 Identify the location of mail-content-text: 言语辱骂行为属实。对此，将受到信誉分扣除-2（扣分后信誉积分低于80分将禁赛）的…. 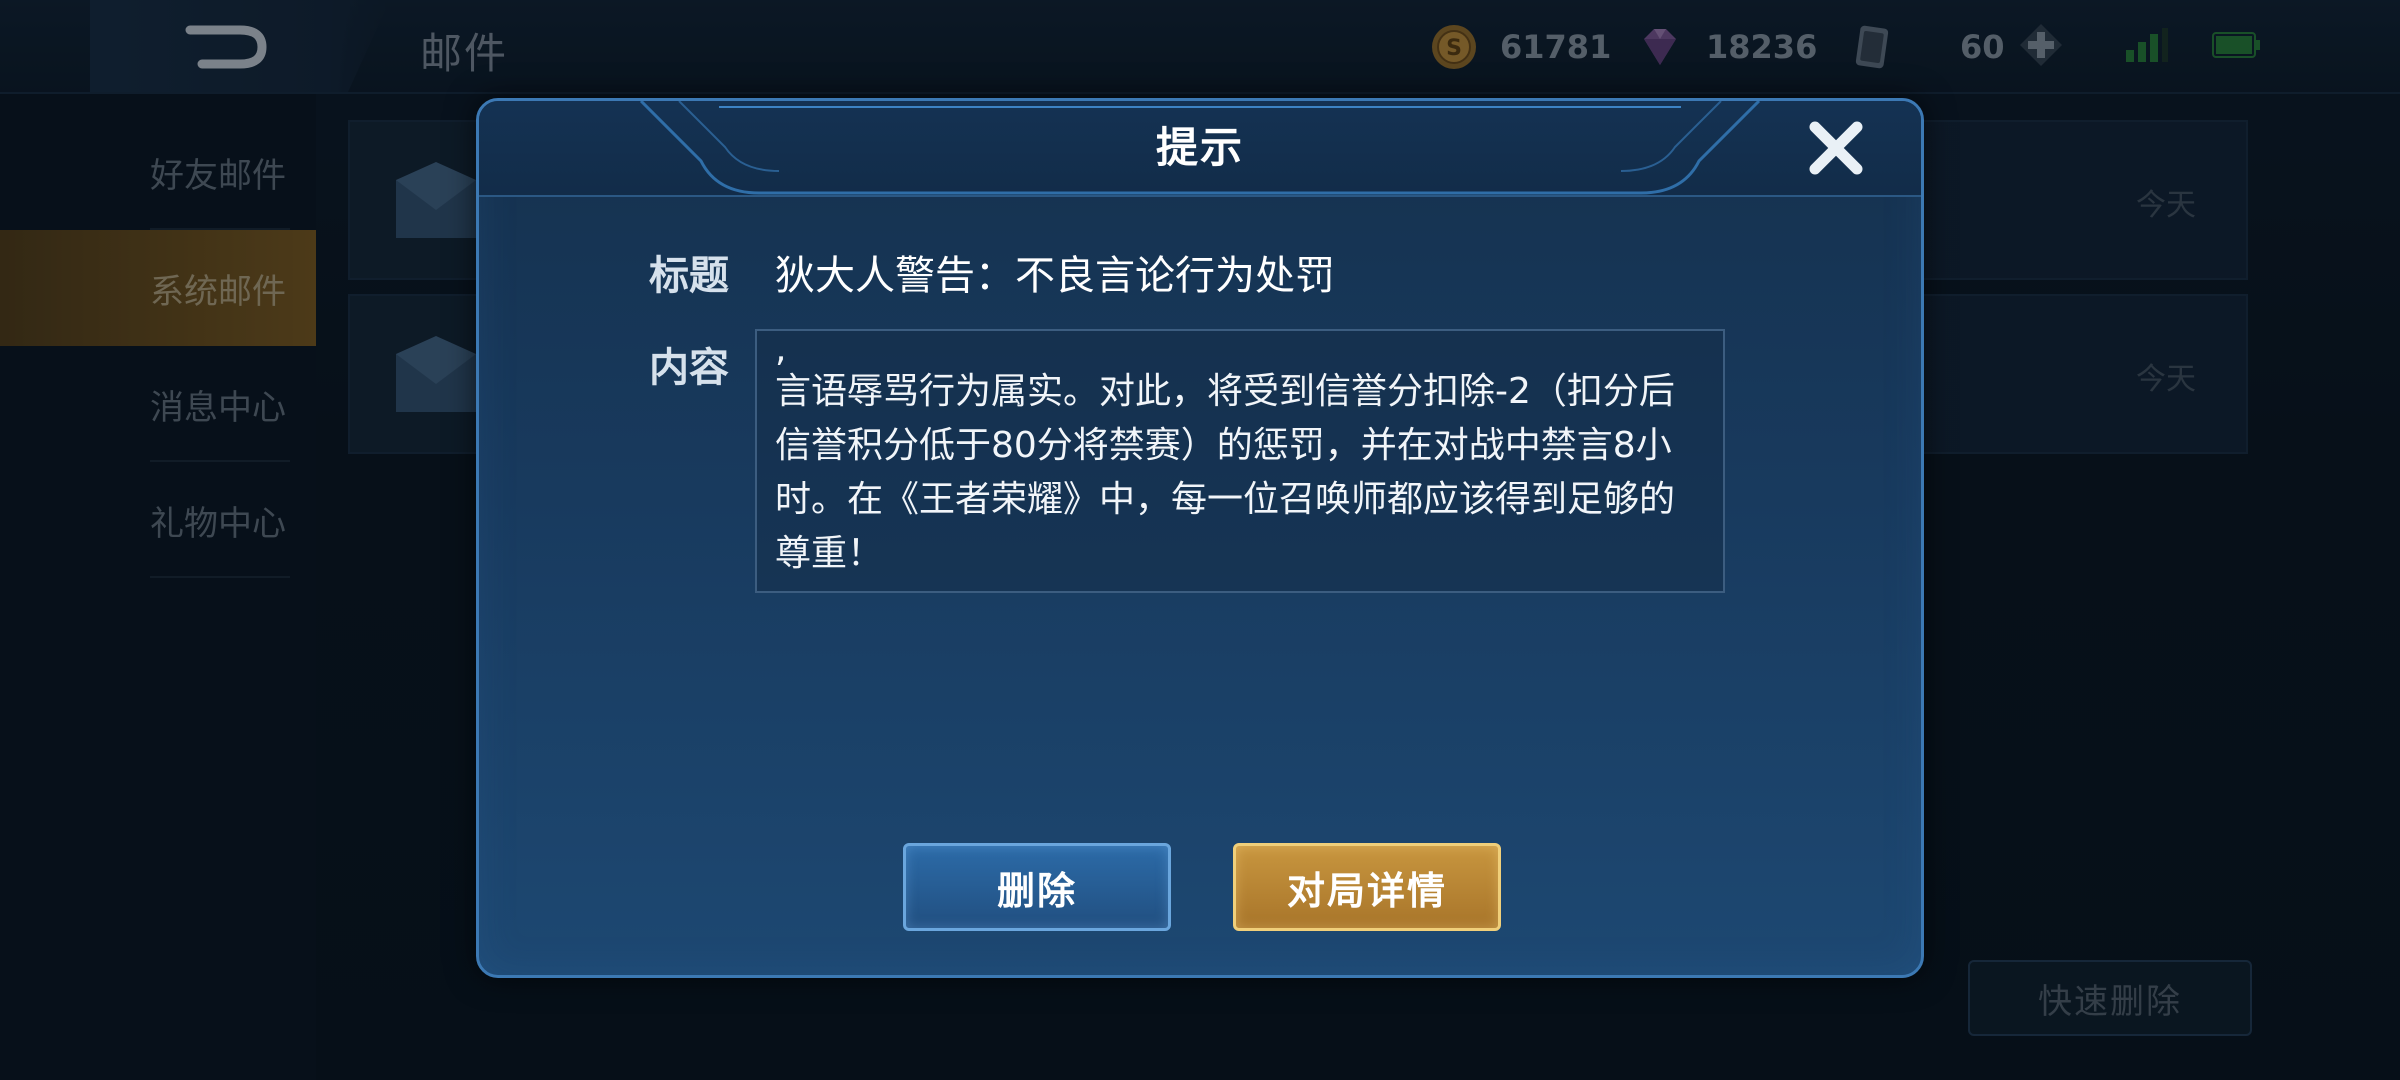
(1225, 472).